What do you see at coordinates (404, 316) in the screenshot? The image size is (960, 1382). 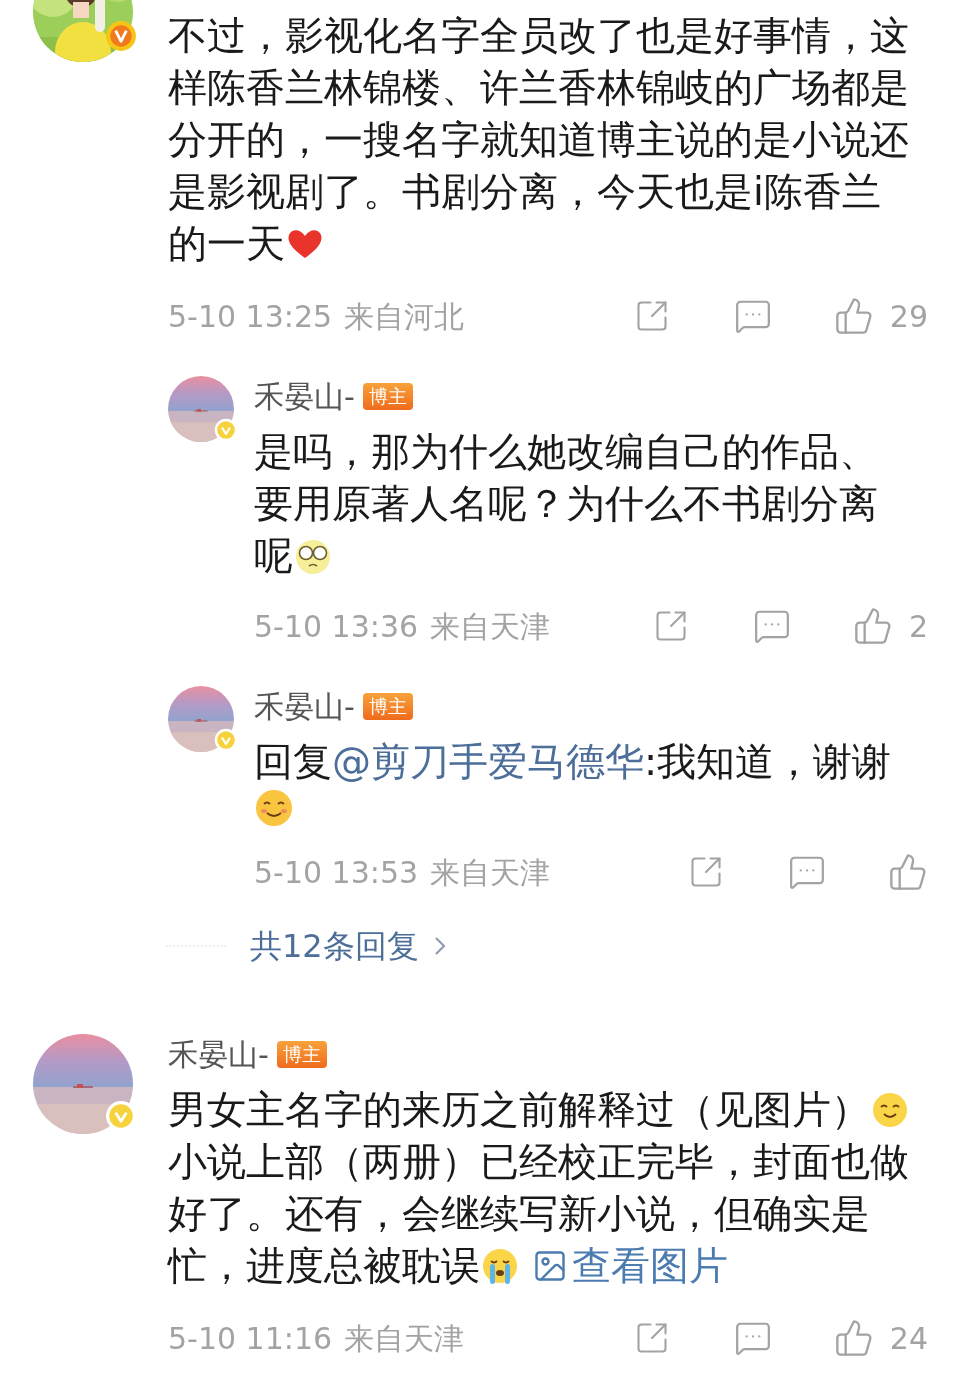 I see `comment-location: 来自河北` at bounding box center [404, 316].